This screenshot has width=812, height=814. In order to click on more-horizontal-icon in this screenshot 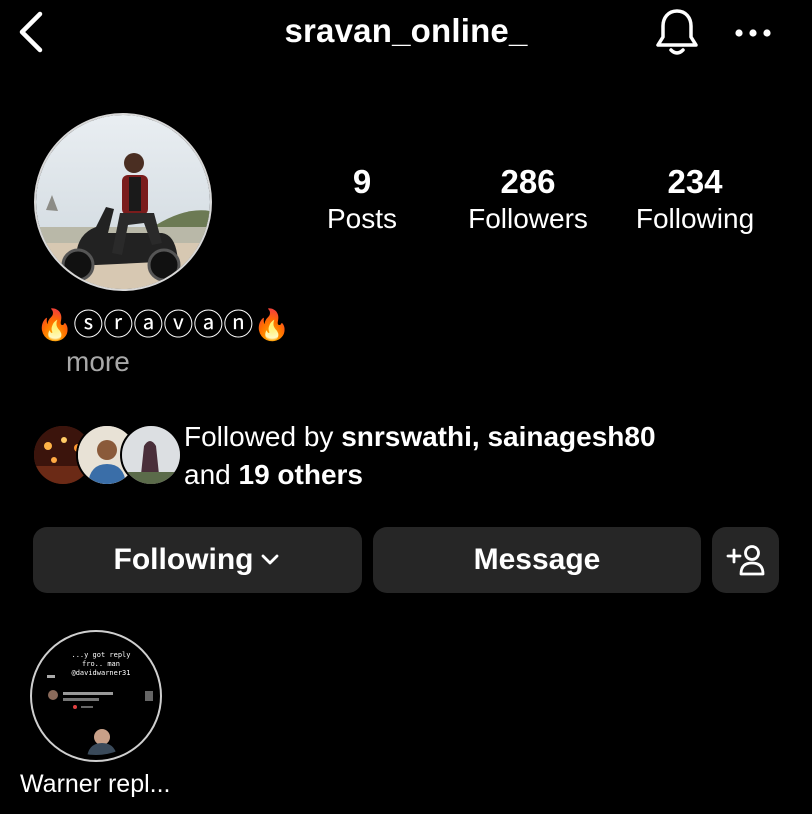, I will do `click(753, 33)`.